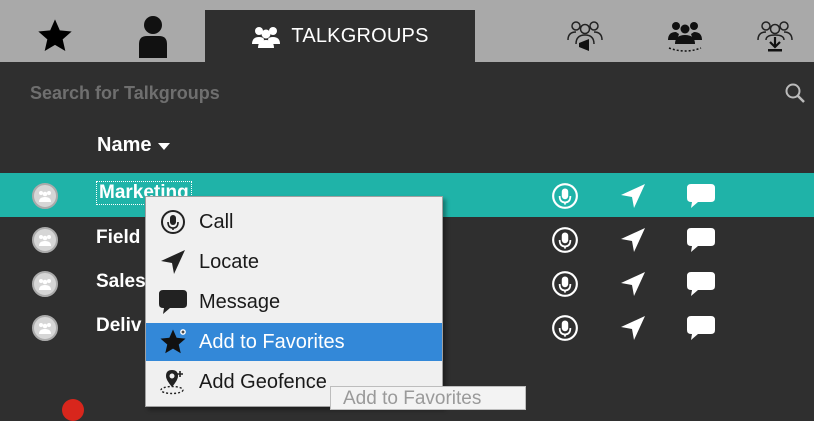 The width and height of the screenshot is (814, 421). I want to click on tab-group-download, so click(774, 36).